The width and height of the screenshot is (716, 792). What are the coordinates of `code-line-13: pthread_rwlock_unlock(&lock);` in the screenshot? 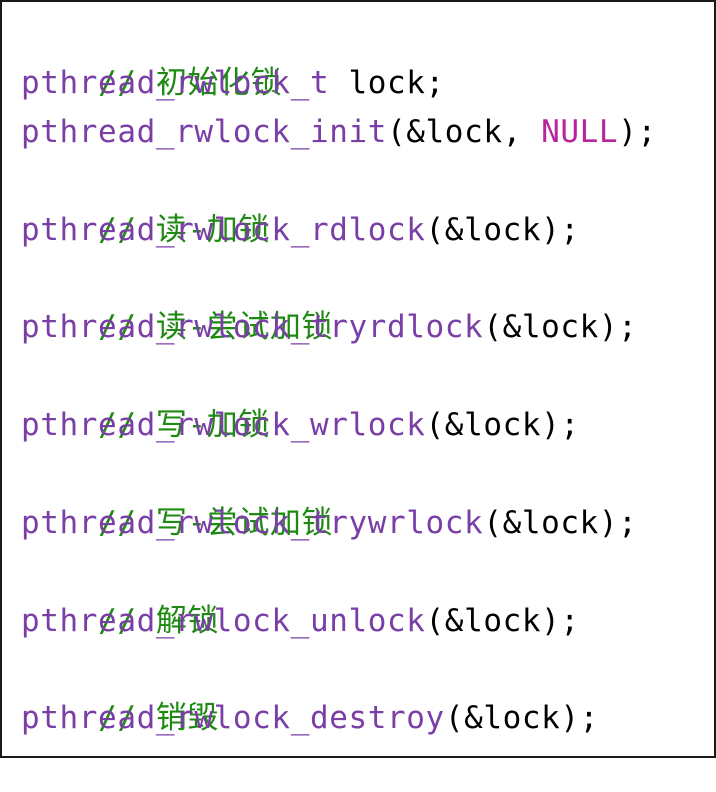 It's located at (367, 621).